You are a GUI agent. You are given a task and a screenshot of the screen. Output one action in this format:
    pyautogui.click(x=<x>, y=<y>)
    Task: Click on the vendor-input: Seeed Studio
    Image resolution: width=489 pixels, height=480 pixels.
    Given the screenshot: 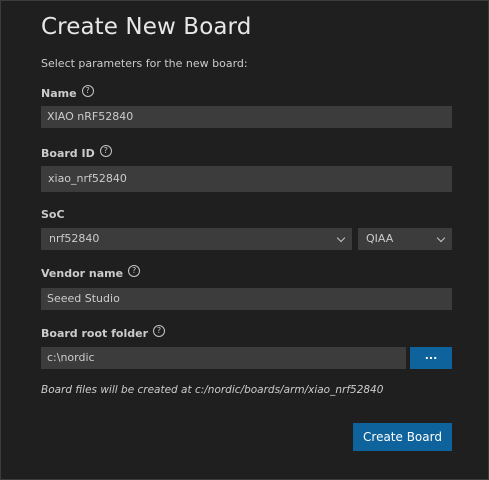 What is the action you would take?
    pyautogui.click(x=246, y=299)
    